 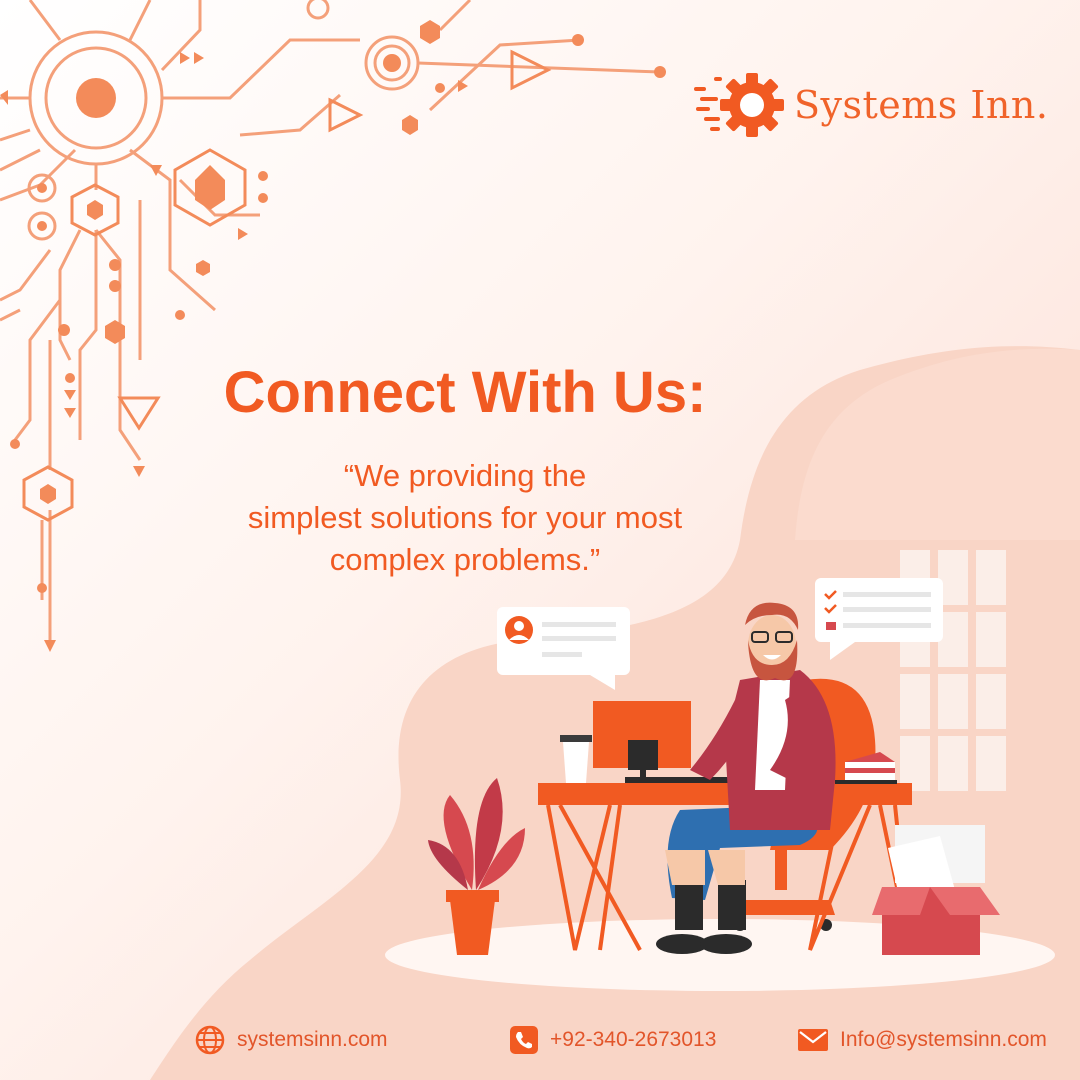 What do you see at coordinates (576, 759) in the screenshot?
I see `coffee-cup-icon` at bounding box center [576, 759].